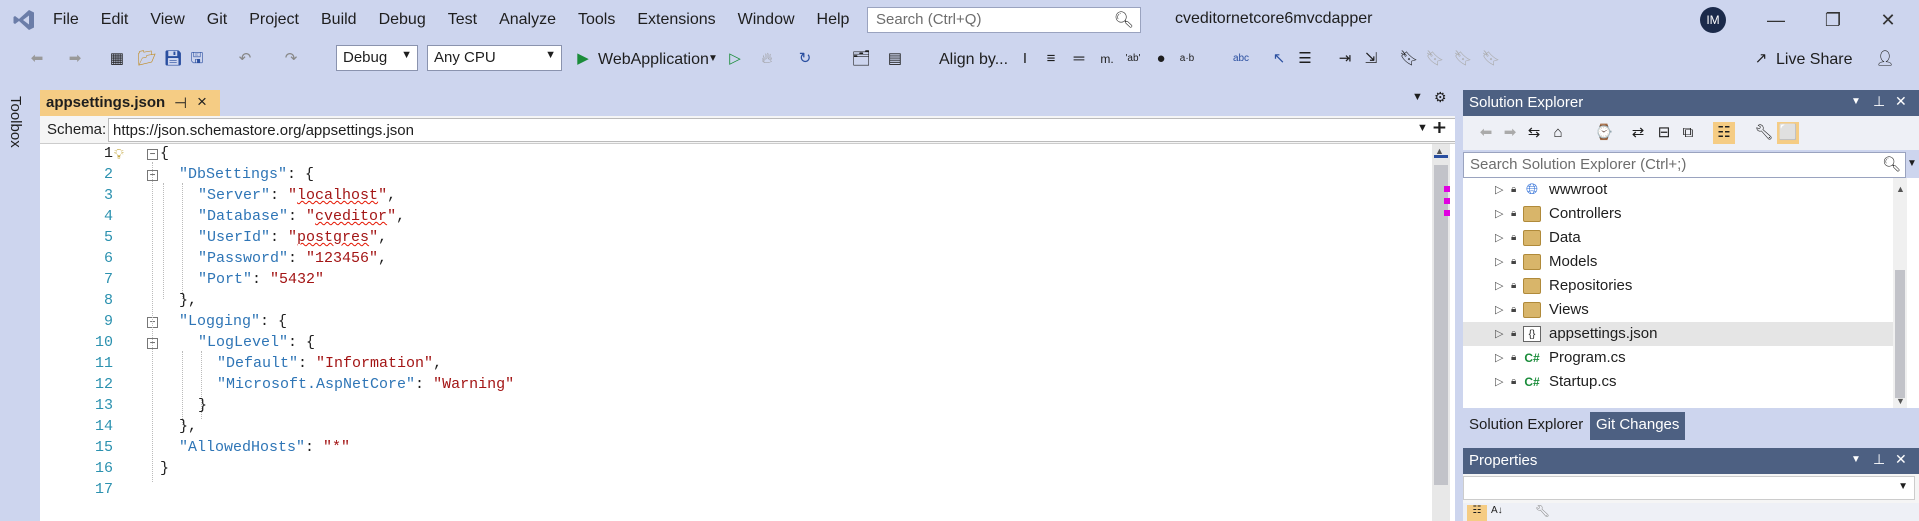  Describe the element at coordinates (152, 154) in the screenshot. I see `fold-toggle-icon: −` at that location.